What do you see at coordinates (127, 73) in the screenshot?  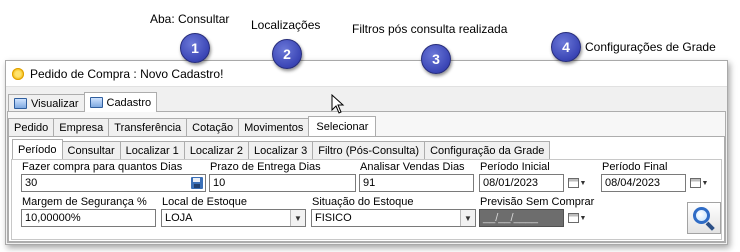 I see `window-title: Pedido de Compra : Novo Cadastro!` at bounding box center [127, 73].